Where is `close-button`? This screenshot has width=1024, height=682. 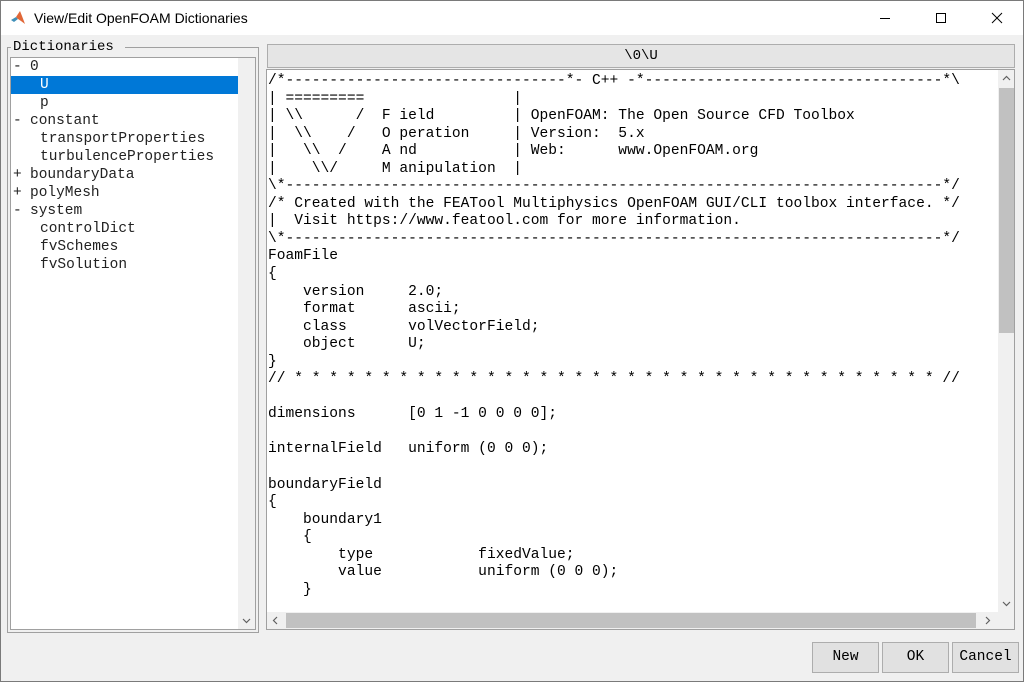 close-button is located at coordinates (997, 18).